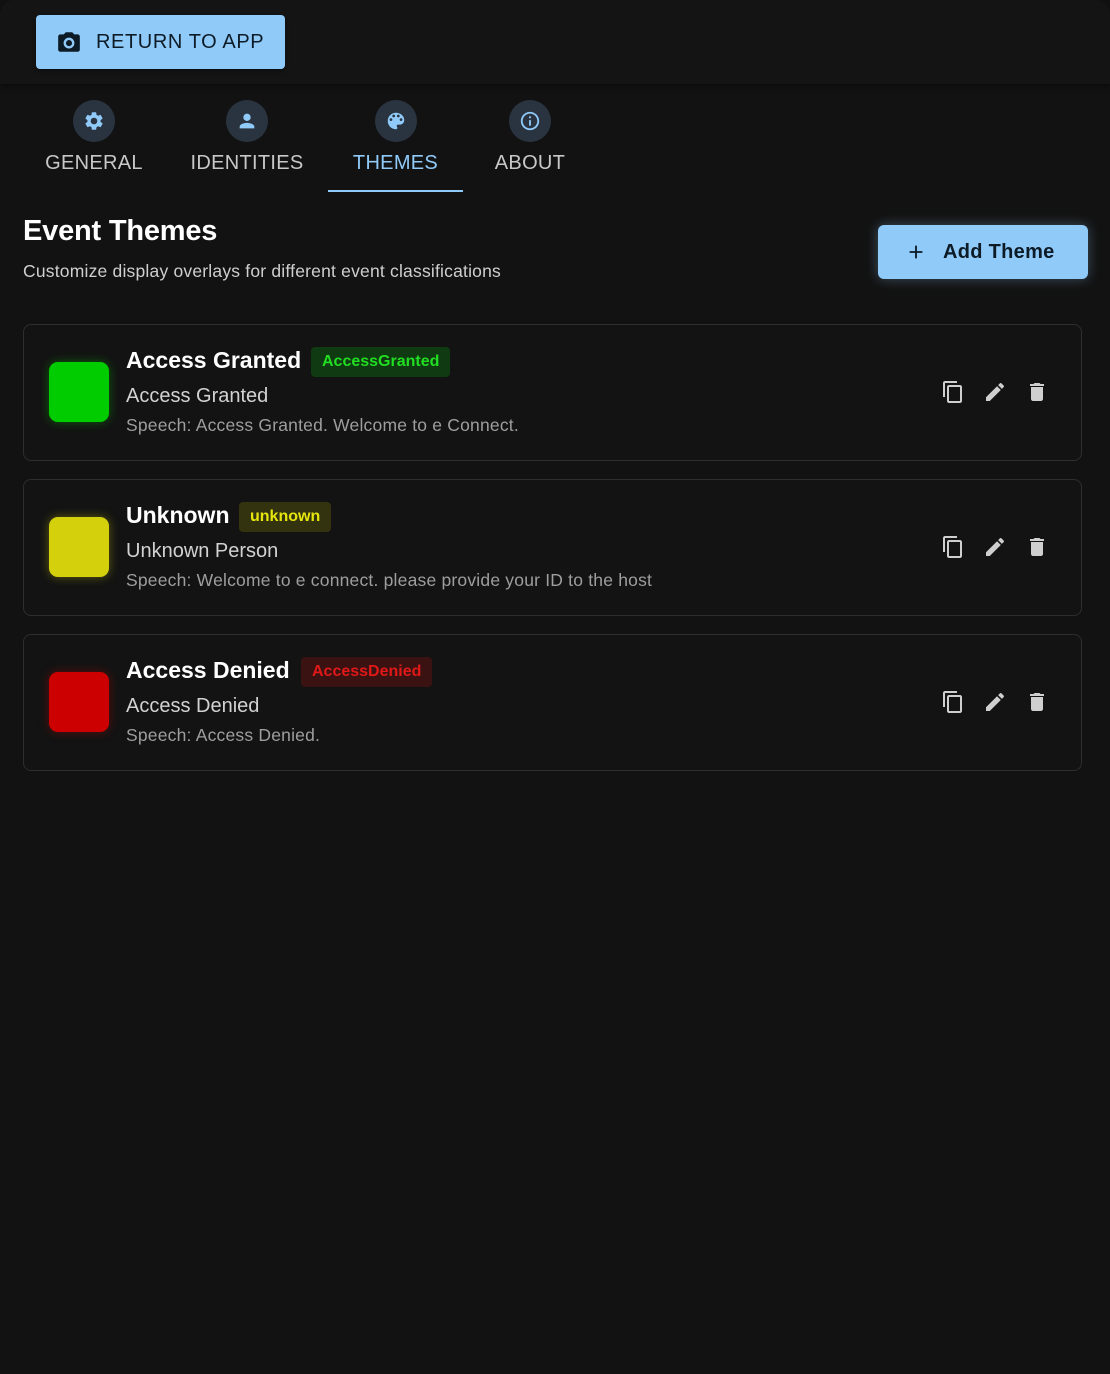 The height and width of the screenshot is (1374, 1110). What do you see at coordinates (285, 517) in the screenshot?
I see `theme-key-badge: unknown` at bounding box center [285, 517].